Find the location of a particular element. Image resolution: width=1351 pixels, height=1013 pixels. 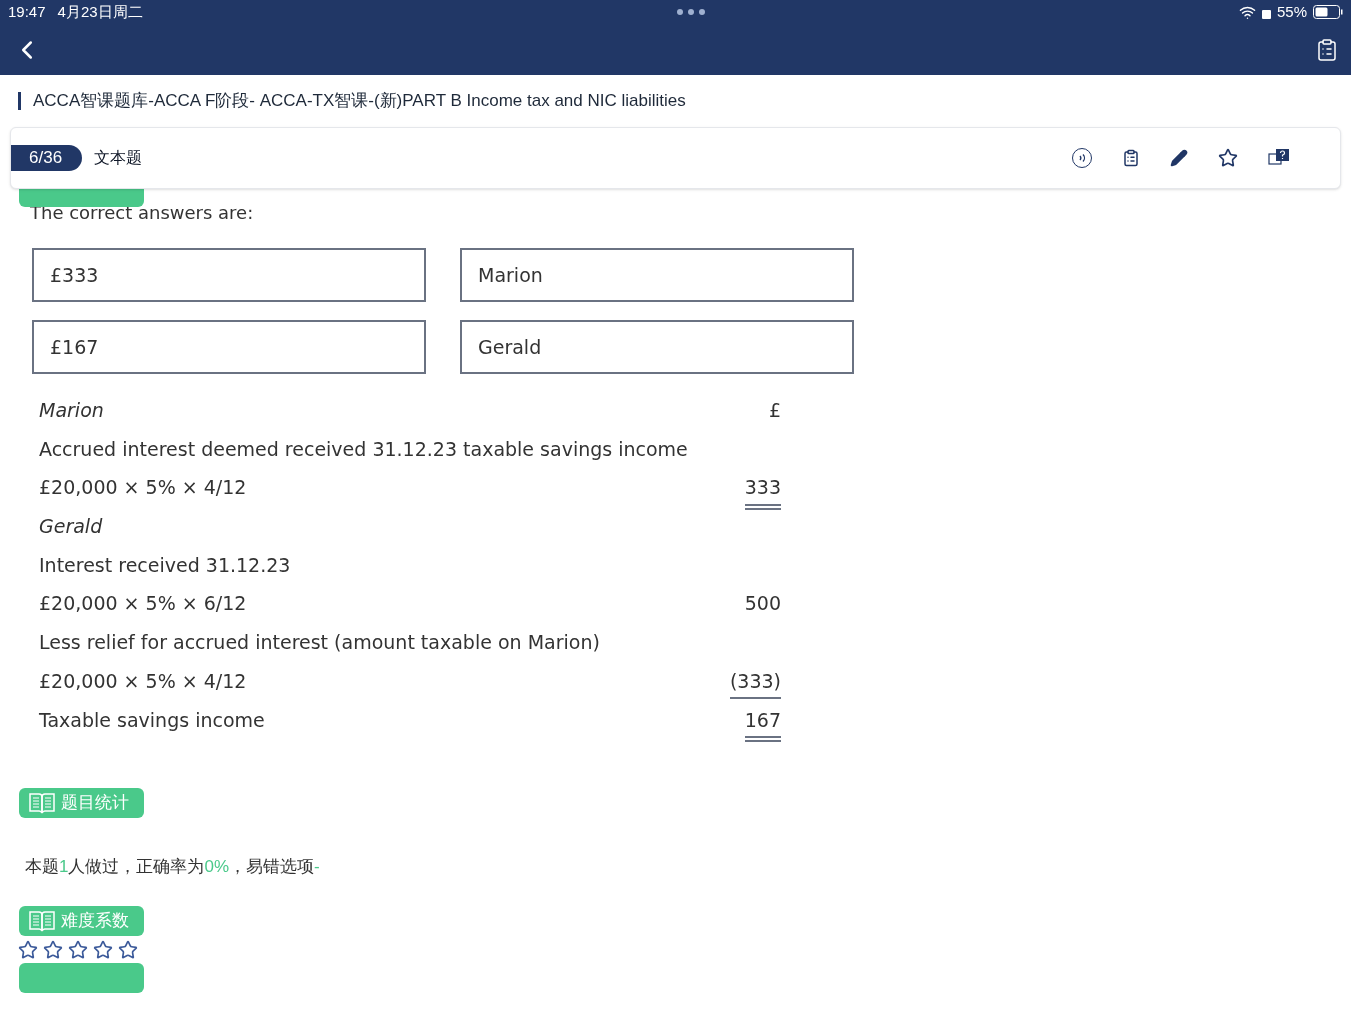

question-type: 文本题 is located at coordinates (118, 158).